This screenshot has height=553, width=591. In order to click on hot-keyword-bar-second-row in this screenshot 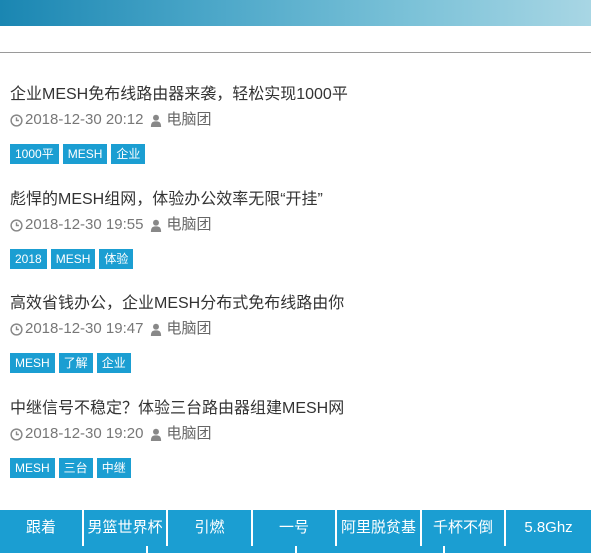, I will do `click(295, 549)`.